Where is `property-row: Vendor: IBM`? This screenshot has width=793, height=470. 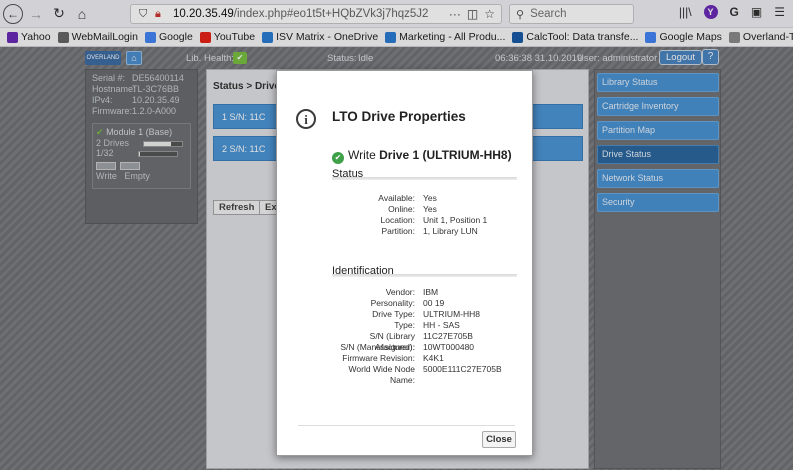 property-row: Vendor: IBM is located at coordinates (432, 292).